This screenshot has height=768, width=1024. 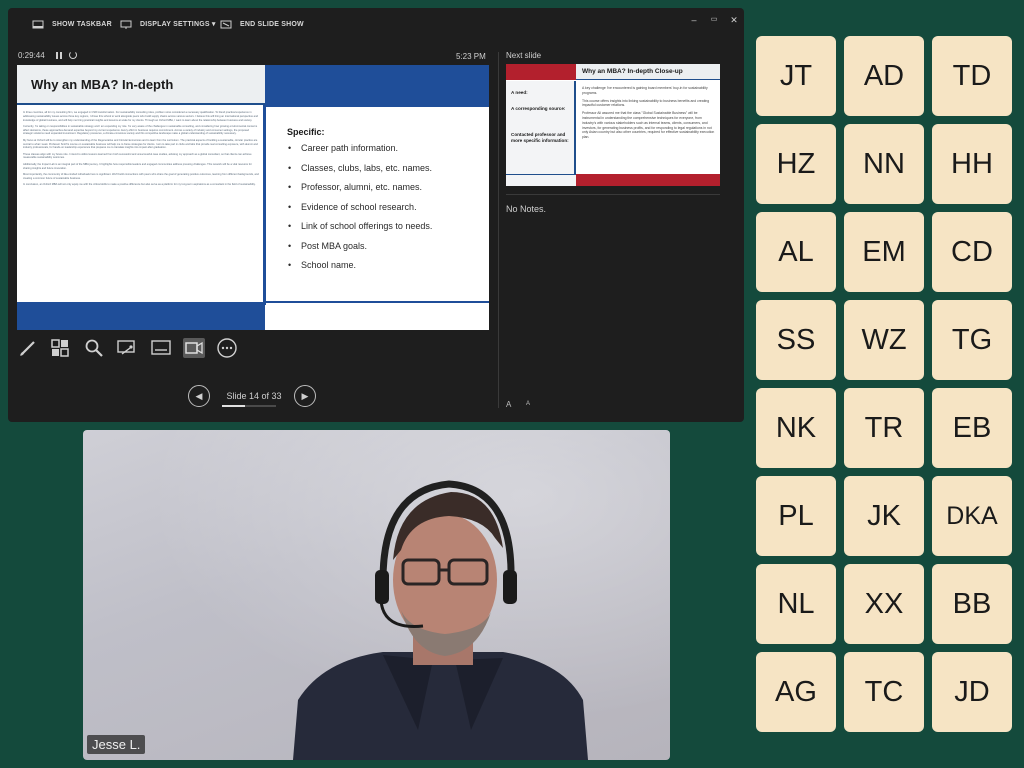 I want to click on show-taskbar-button: SHOW TASKBAR, so click(x=72, y=24).